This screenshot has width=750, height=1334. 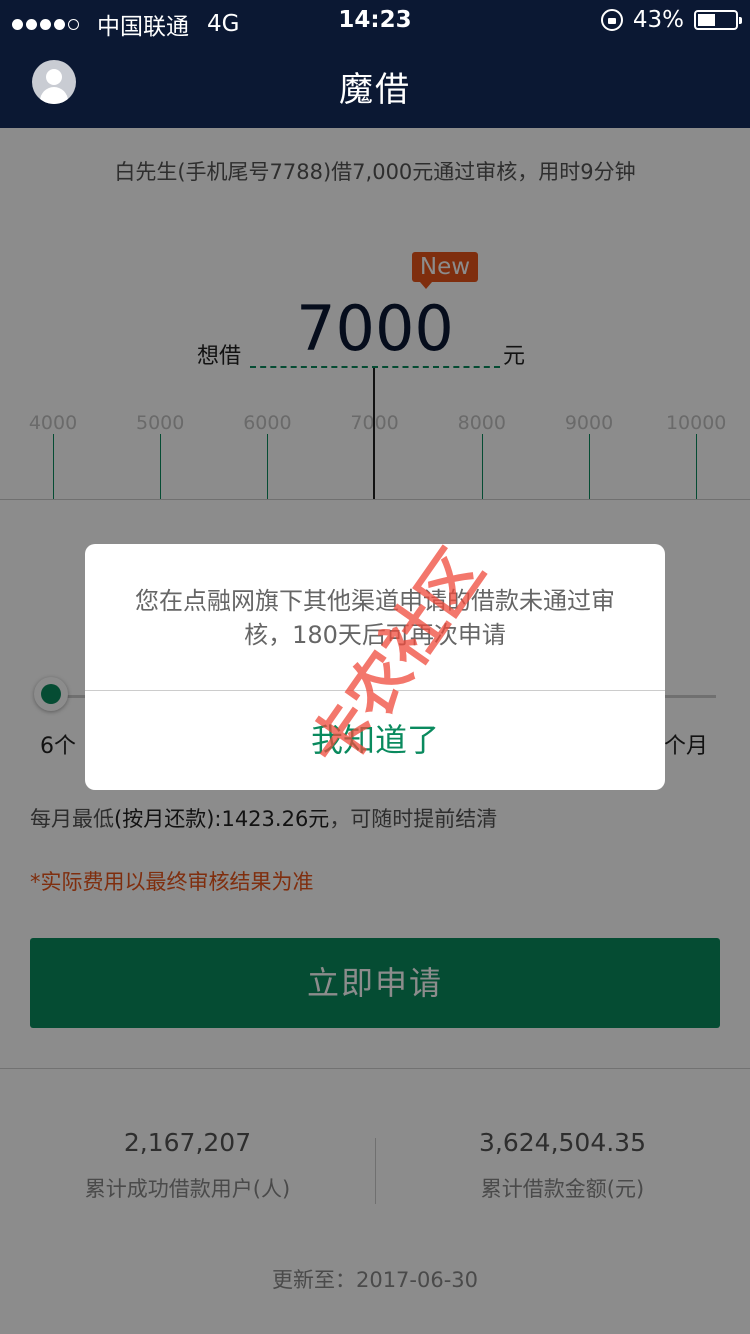 I want to click on rotation-lock-icon, so click(x=611, y=20).